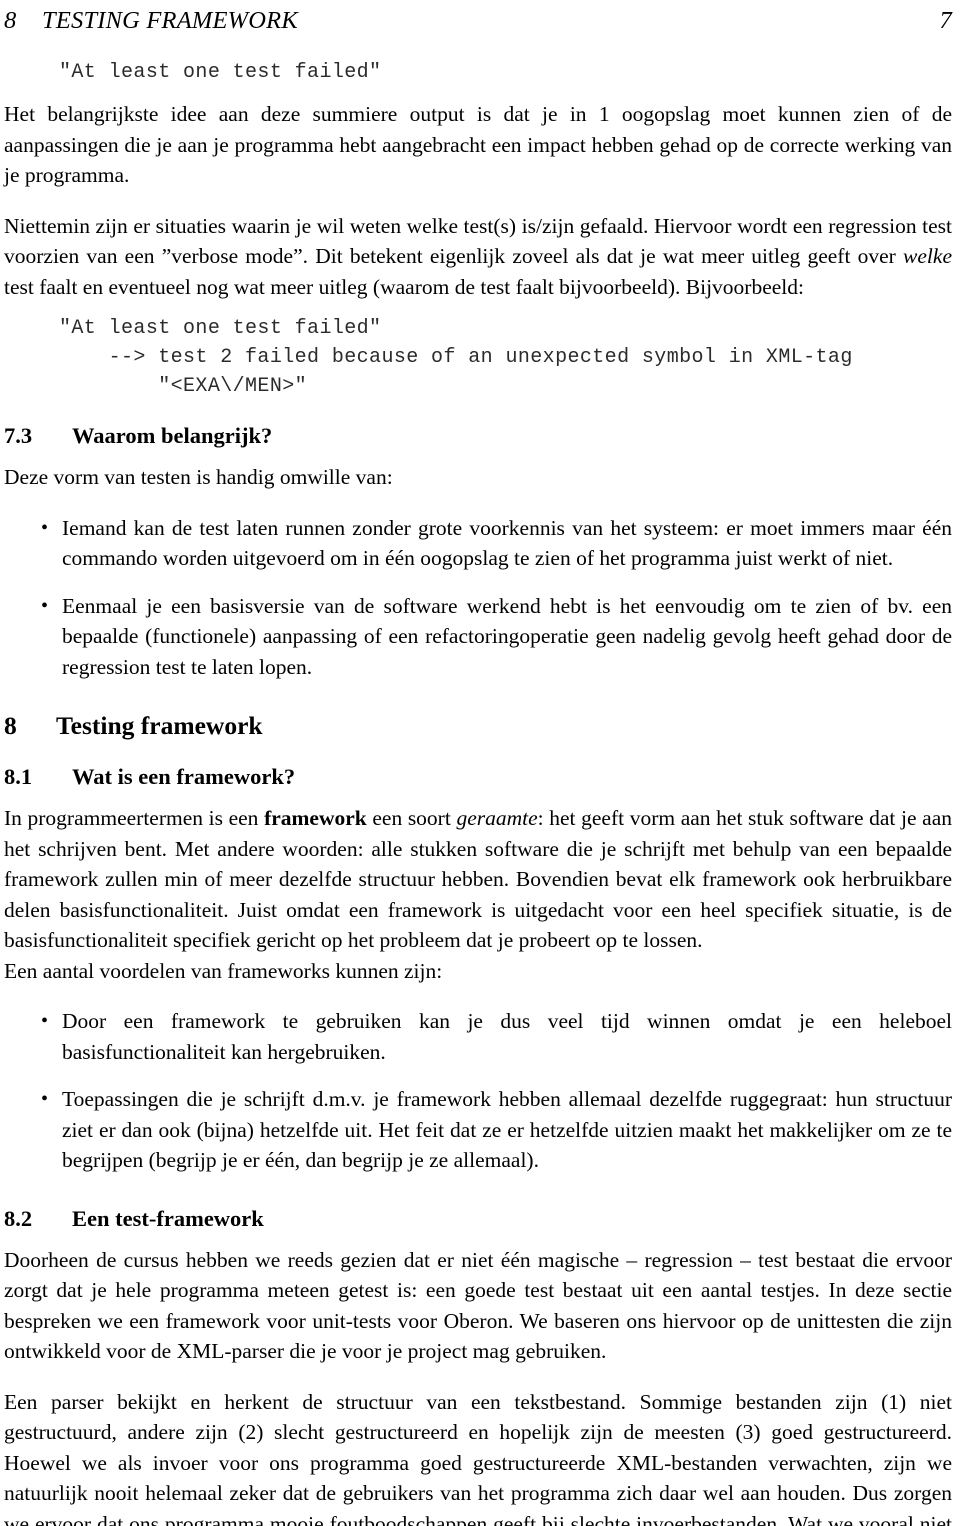 This screenshot has height=1526, width=960. I want to click on heading-7-3-number: 7.3, so click(18, 435).